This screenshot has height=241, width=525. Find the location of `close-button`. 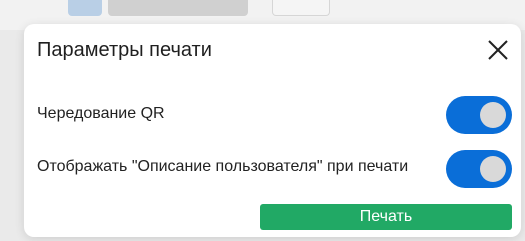

close-button is located at coordinates (498, 50).